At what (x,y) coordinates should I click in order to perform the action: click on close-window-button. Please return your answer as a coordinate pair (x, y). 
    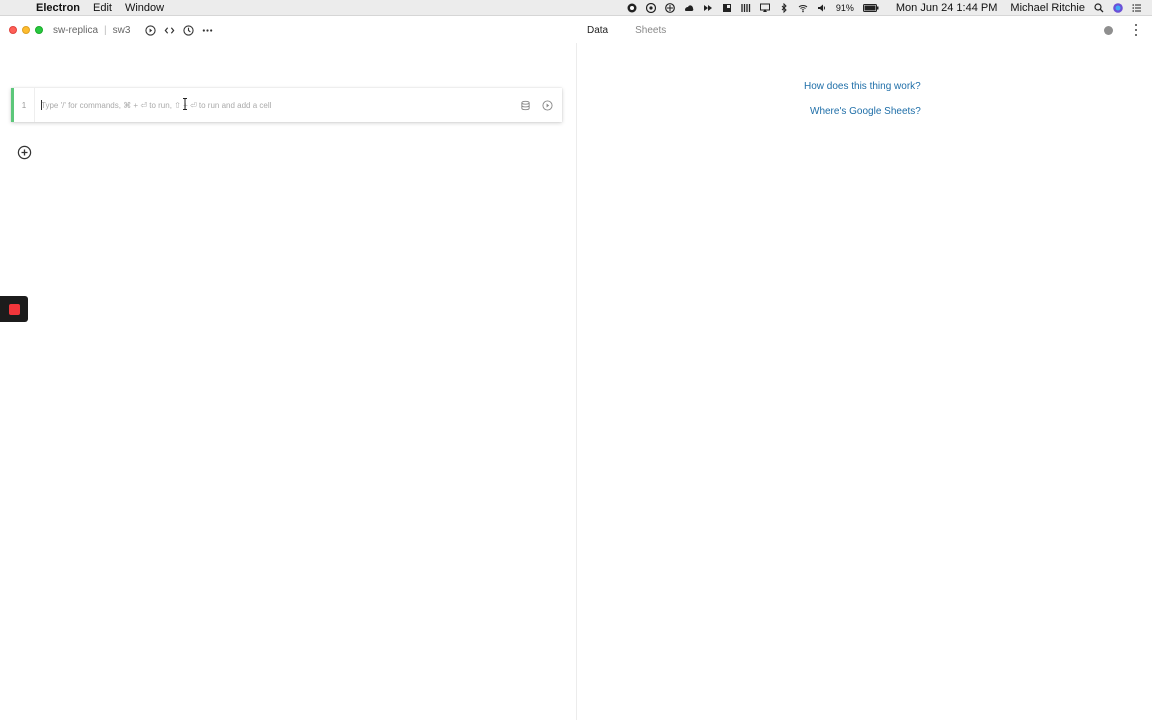
    Looking at the image, I should click on (13, 30).